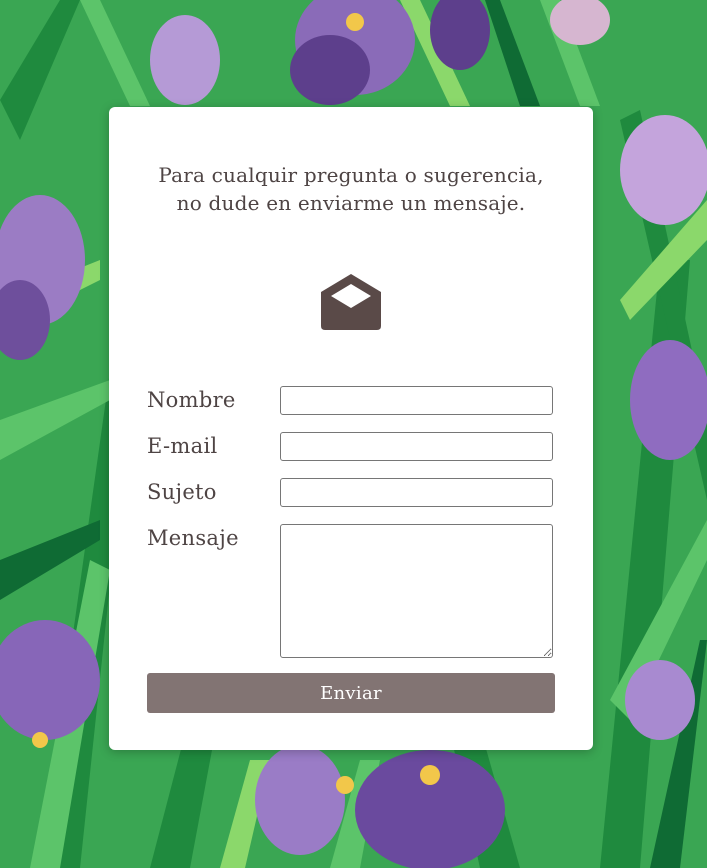 The height and width of the screenshot is (868, 707). I want to click on envelope-open-icon, so click(351, 302).